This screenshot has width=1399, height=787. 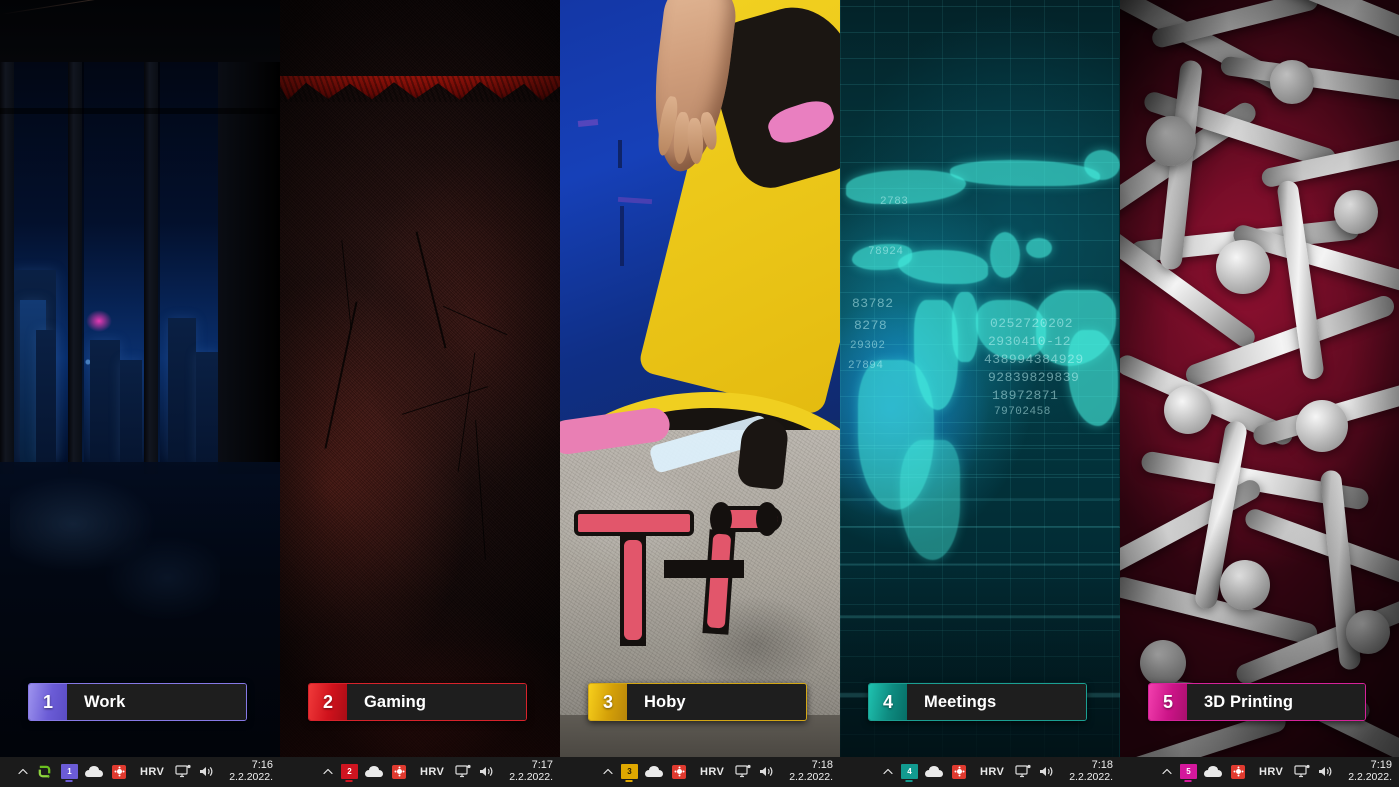 I want to click on desktop-label-2: 2 Gaming, so click(x=417, y=702).